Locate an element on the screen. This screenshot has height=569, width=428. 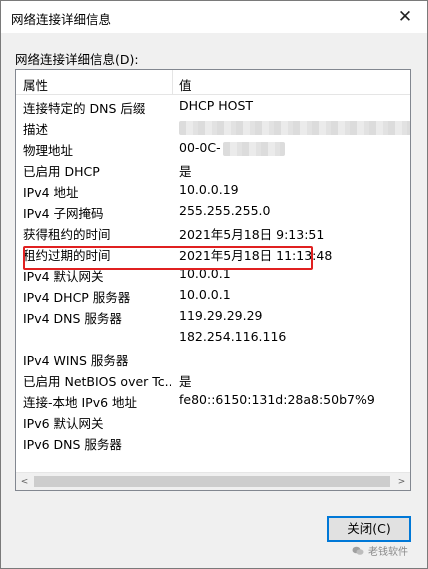
row-property: IPv4 子网掩码 is located at coordinates (63, 213).